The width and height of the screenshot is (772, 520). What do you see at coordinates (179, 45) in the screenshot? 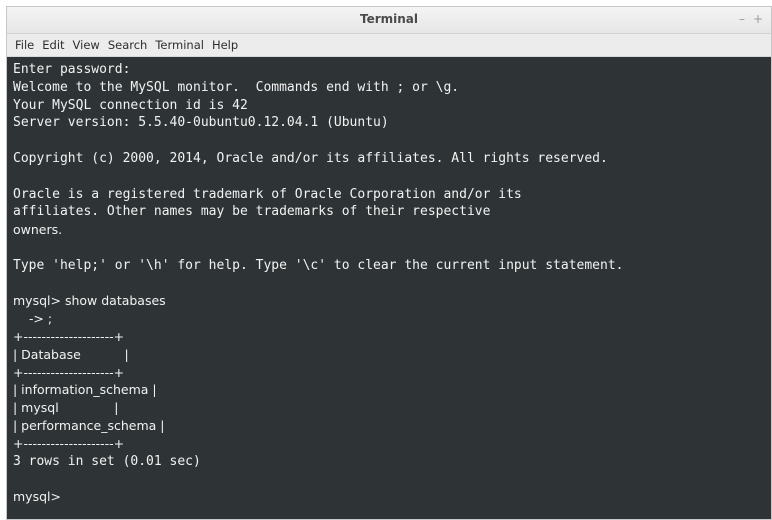
I see `menu-terminal: Terminal` at bounding box center [179, 45].